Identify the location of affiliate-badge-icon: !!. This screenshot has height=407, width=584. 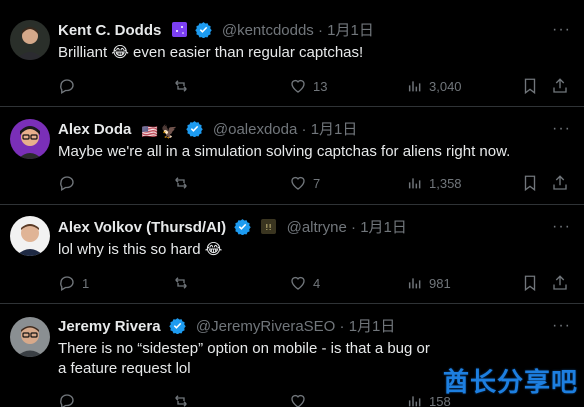
(269, 229).